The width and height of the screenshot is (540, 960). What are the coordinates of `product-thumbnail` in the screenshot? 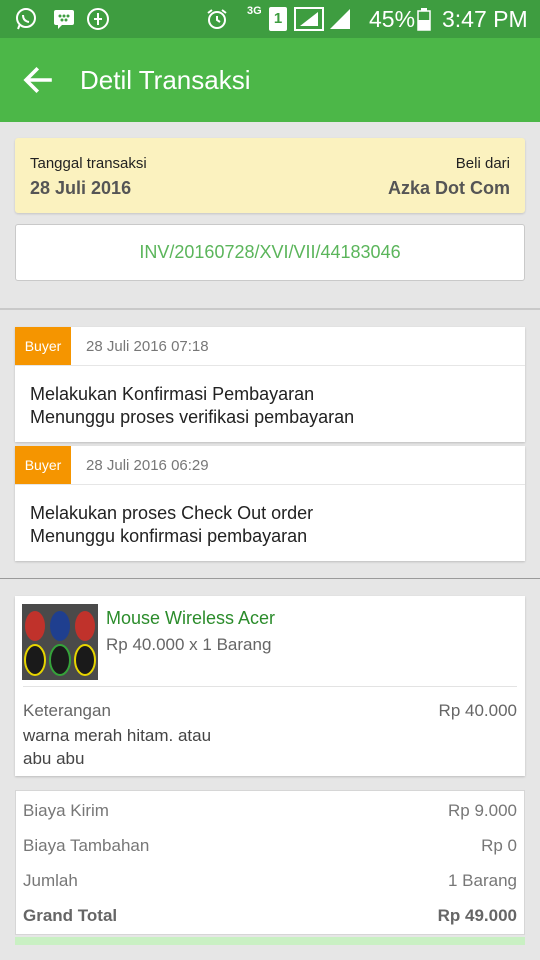 It's located at (60, 642).